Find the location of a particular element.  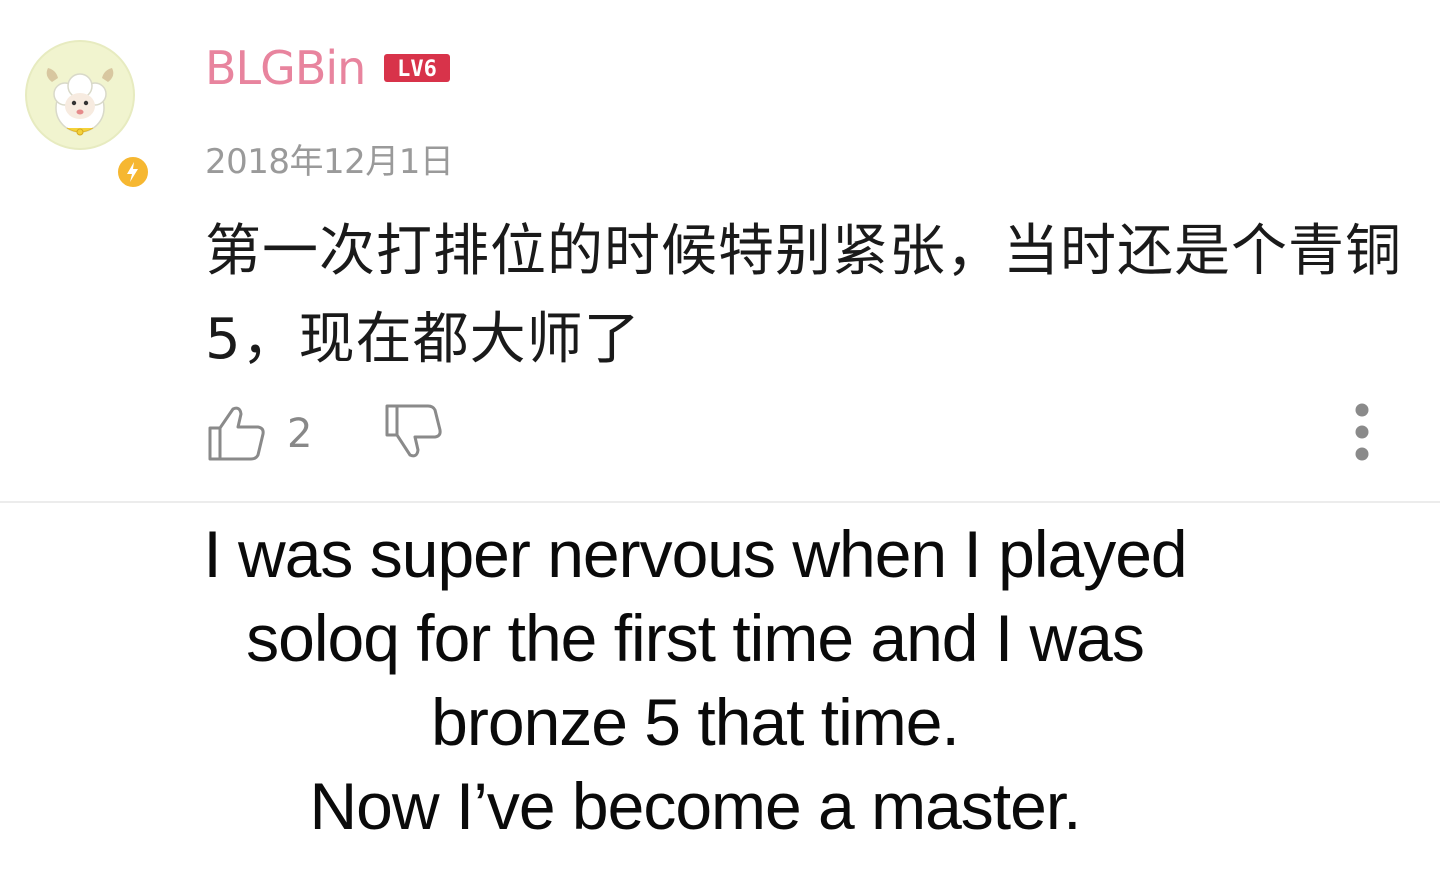

username-row: BLGBin LV6 is located at coordinates (328, 68).